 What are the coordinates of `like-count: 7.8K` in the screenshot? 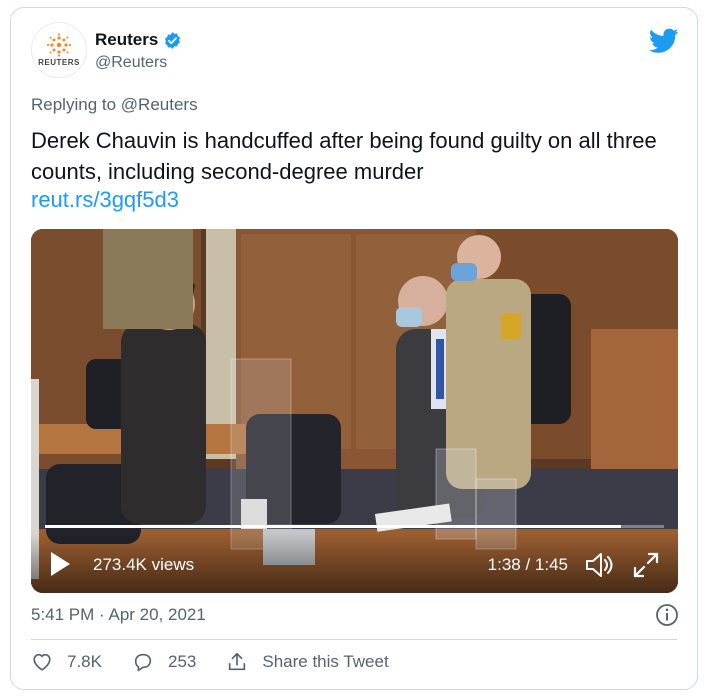 It's located at (84, 661).